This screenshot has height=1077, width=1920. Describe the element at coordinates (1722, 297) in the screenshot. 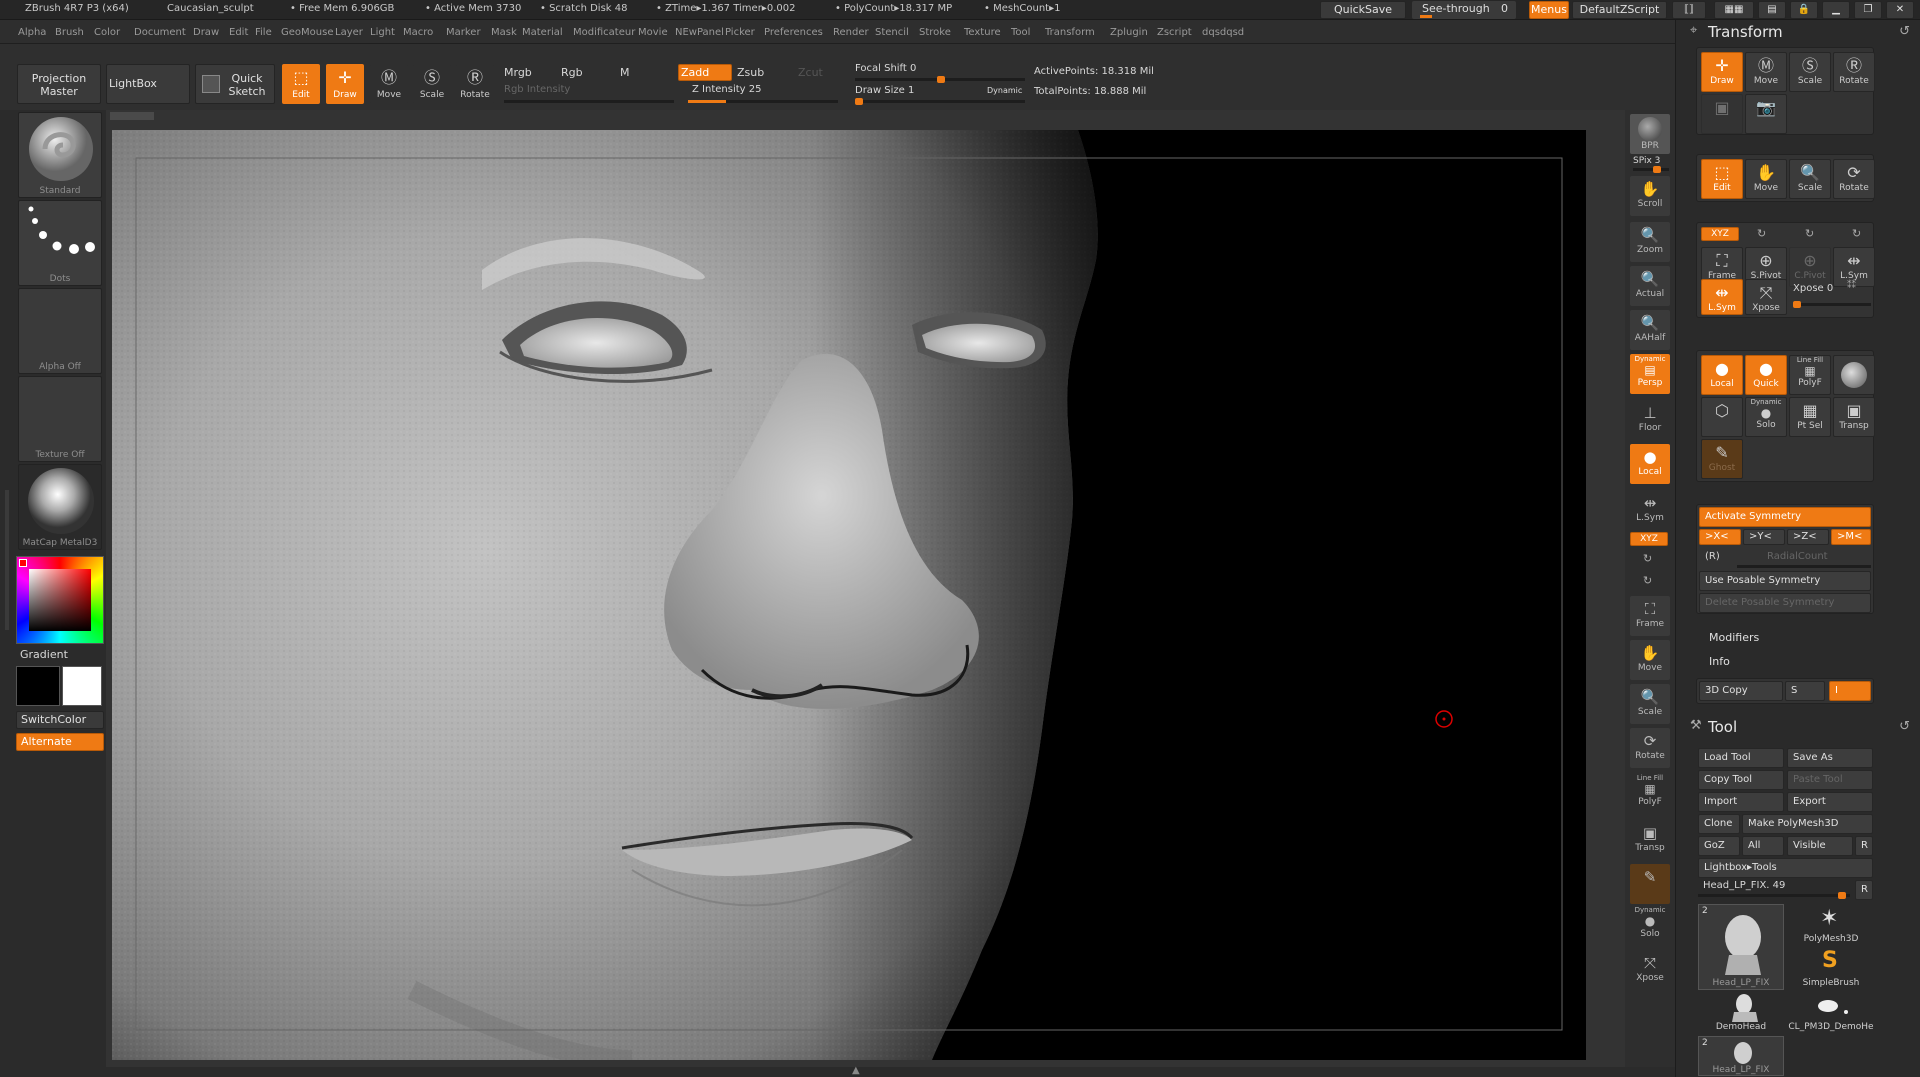

I see `lsym2-button: ⇹ L.Sym` at that location.